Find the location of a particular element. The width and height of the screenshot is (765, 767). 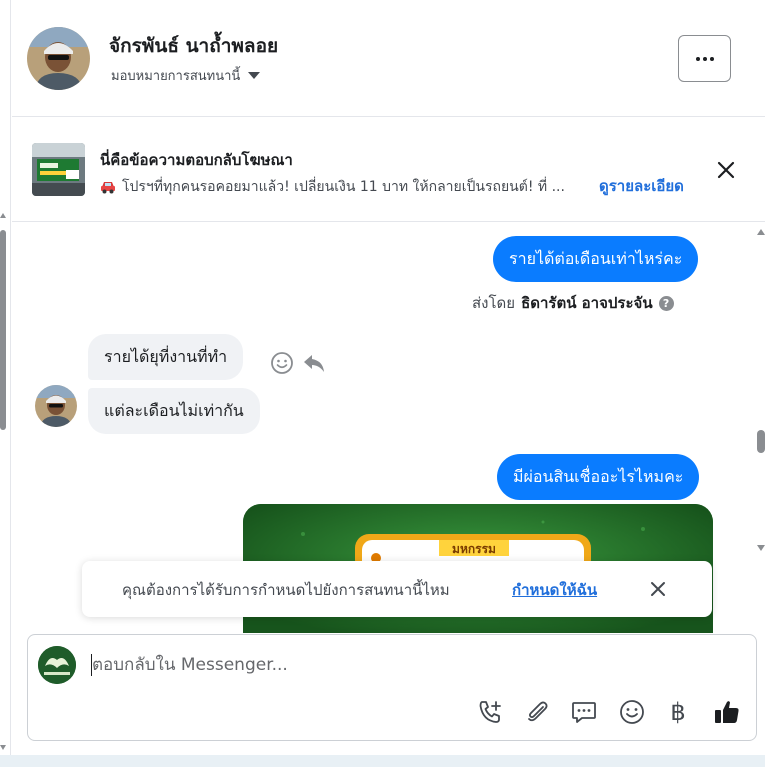

like-icon is located at coordinates (727, 712).